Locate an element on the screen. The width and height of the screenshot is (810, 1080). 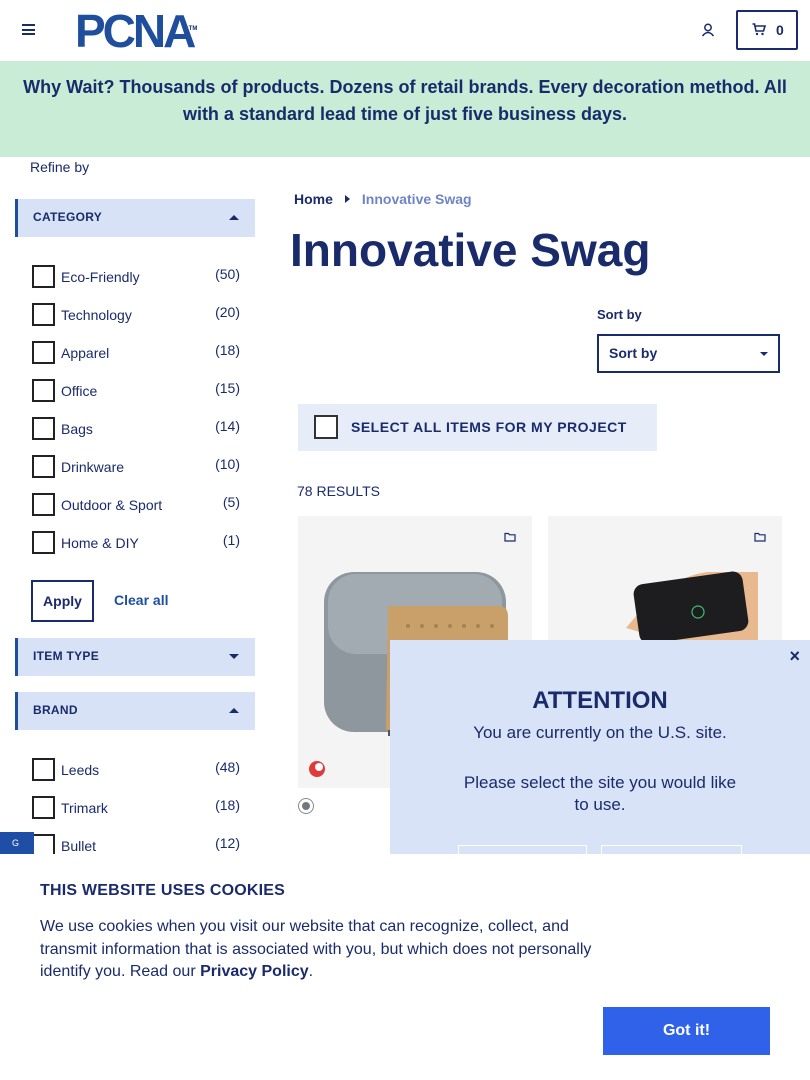
category-heading: CATEGORY is located at coordinates (68, 217).